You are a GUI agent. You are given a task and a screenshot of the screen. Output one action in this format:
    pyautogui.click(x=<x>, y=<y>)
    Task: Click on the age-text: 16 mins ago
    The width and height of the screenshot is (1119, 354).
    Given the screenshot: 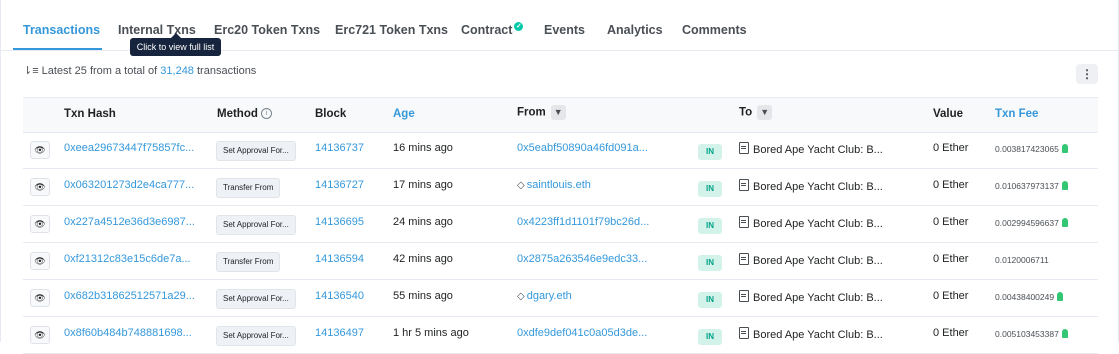 What is the action you would take?
    pyautogui.click(x=423, y=148)
    